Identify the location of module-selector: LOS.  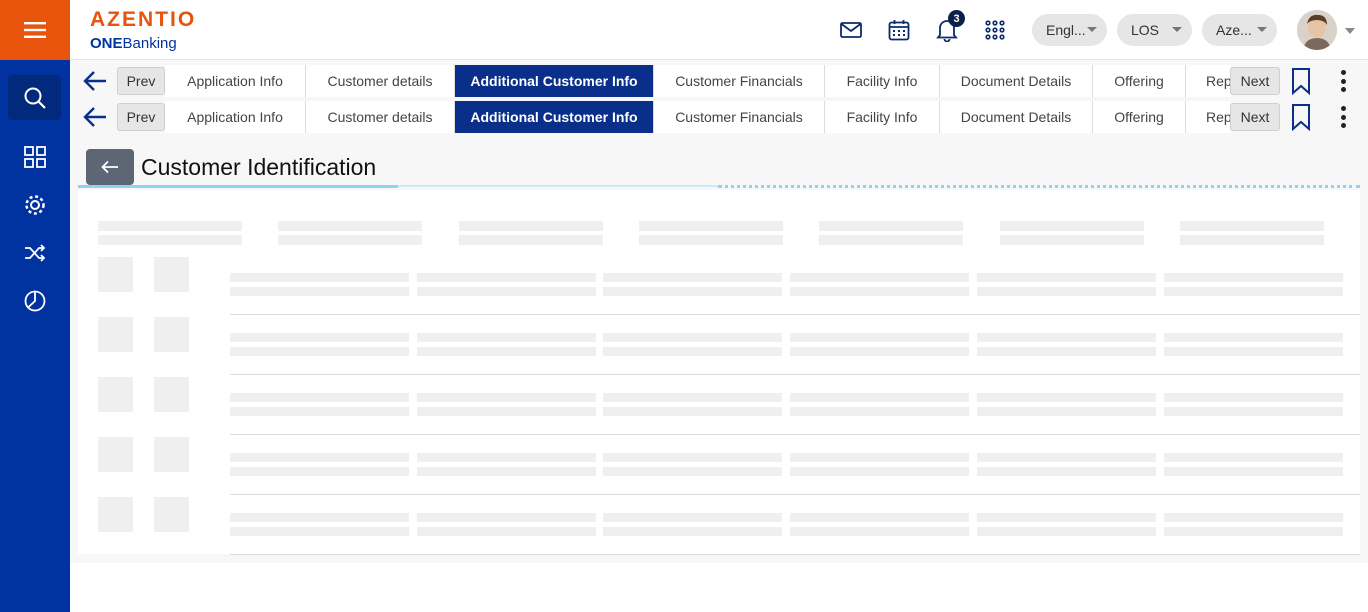
(1154, 30).